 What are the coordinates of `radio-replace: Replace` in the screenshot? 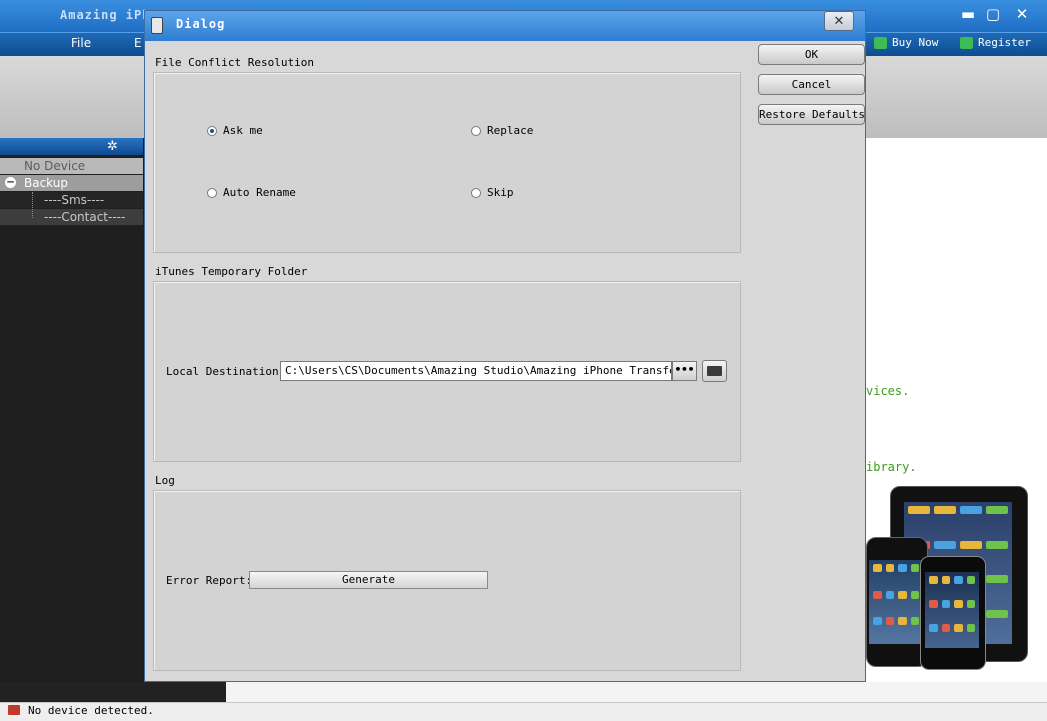 It's located at (502, 130).